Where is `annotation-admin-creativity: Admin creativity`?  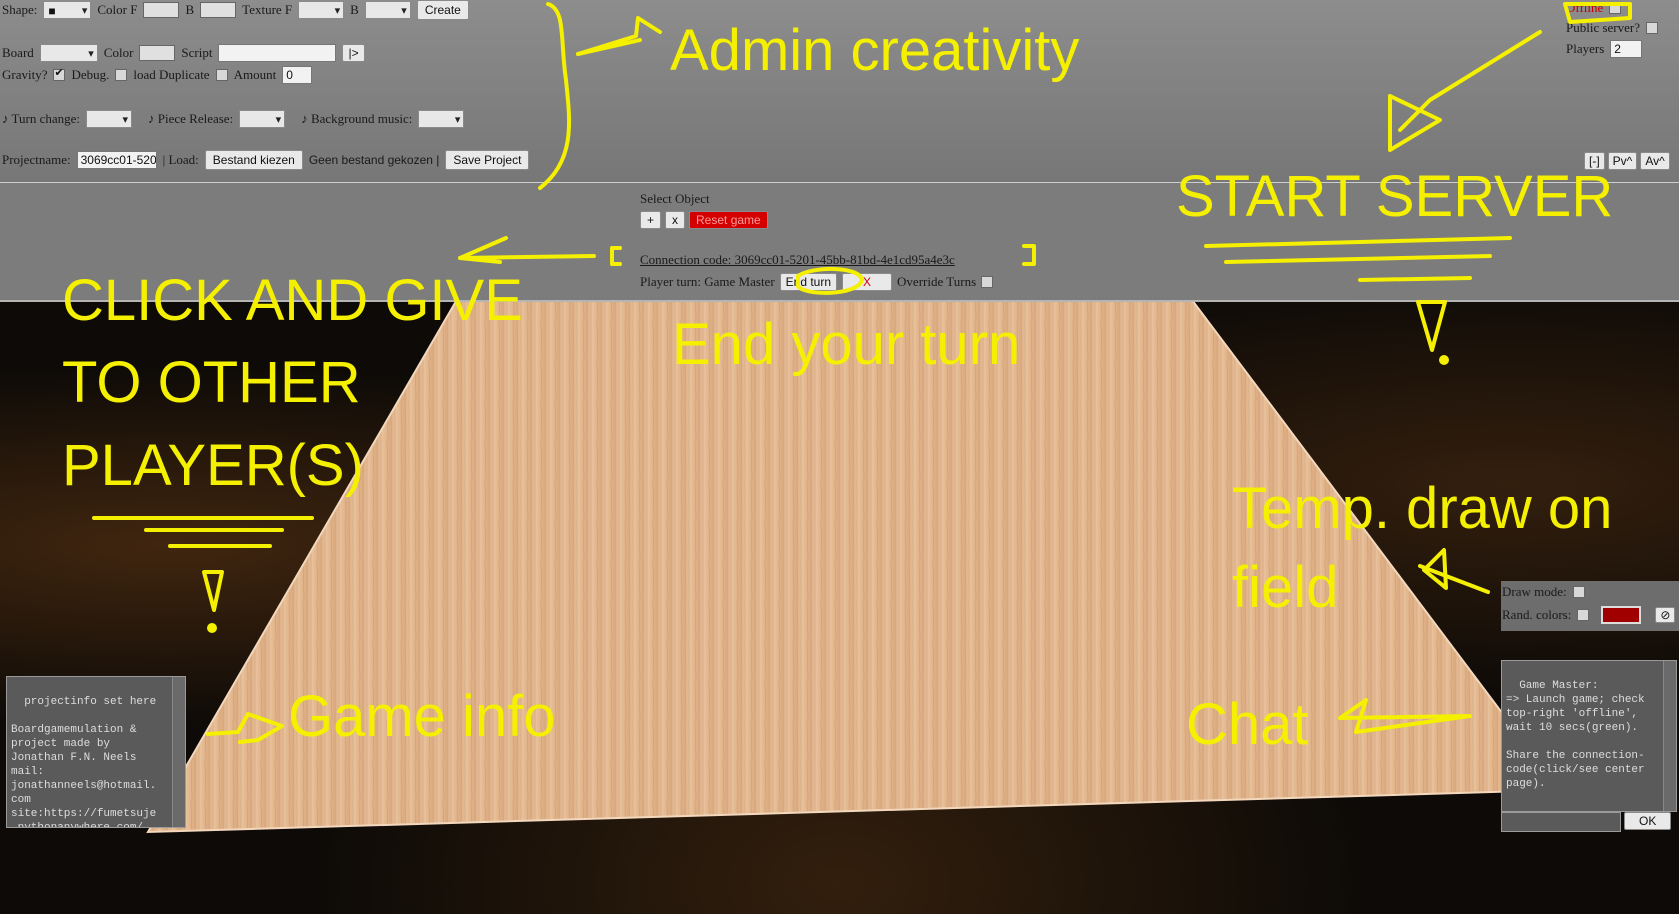 annotation-admin-creativity: Admin creativity is located at coordinates (875, 50).